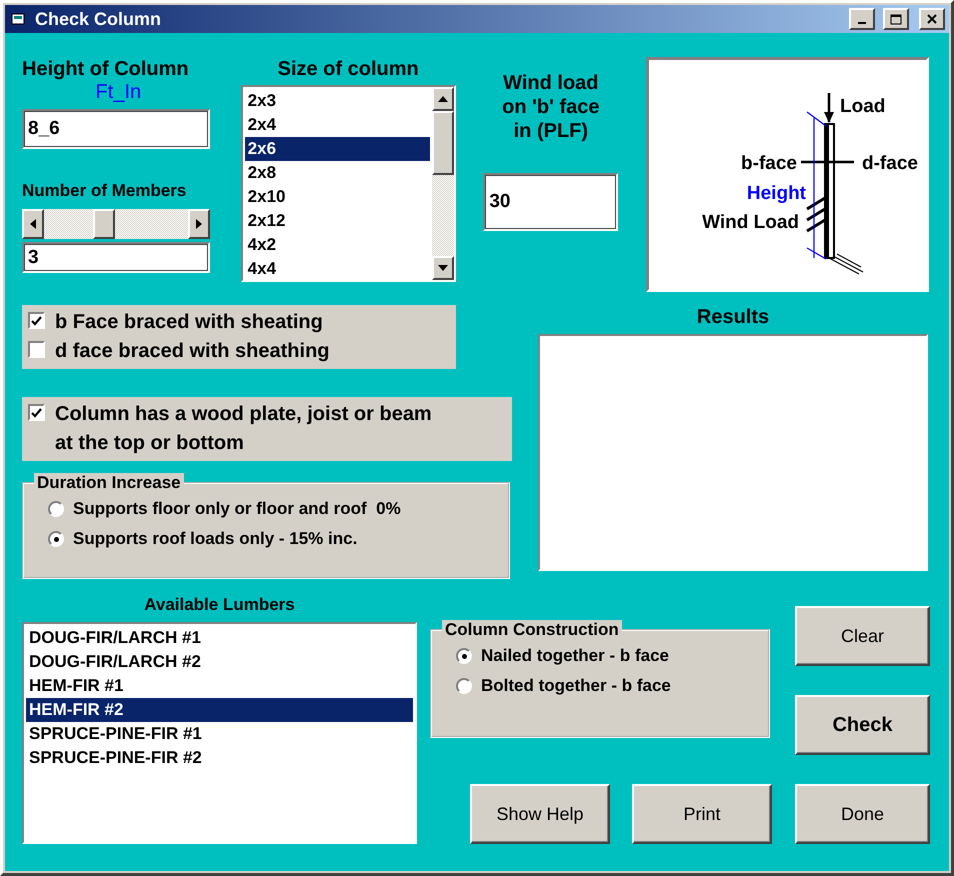 Image resolution: width=954 pixels, height=876 pixels. Describe the element at coordinates (540, 814) in the screenshot. I see `push-button: Show Help` at that location.